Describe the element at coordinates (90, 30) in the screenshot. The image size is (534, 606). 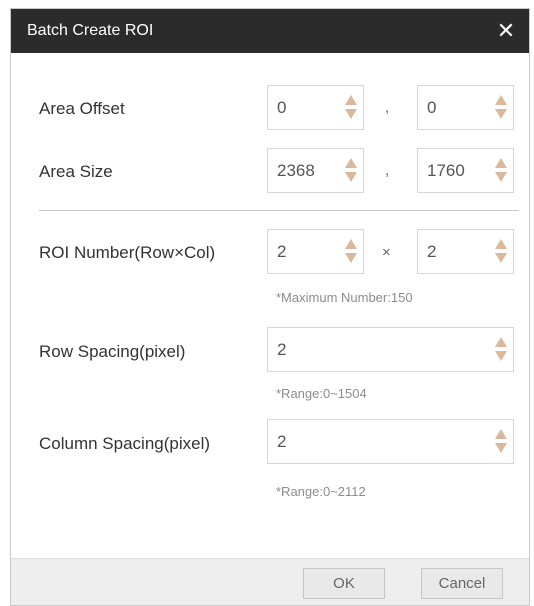
I see `dialog-title: Batch Create ROI` at that location.